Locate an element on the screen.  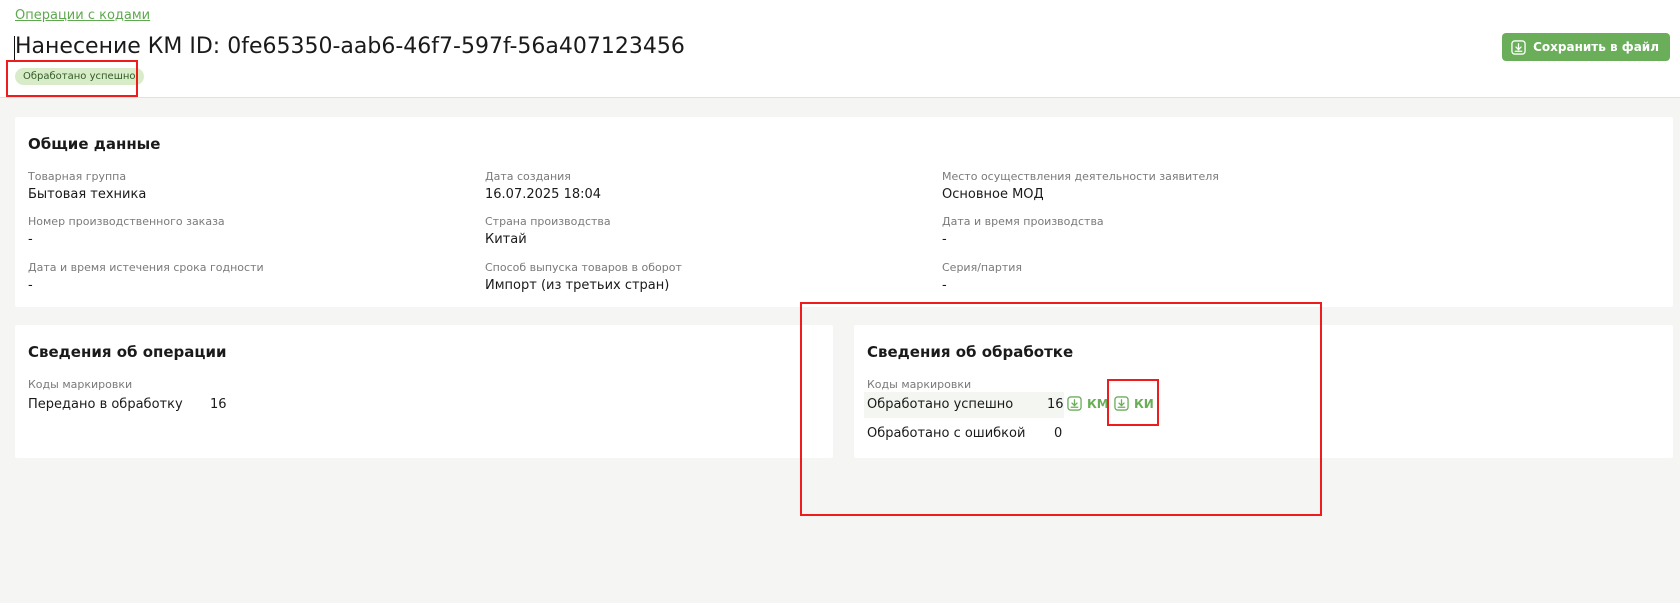
operation-info-title: Сведения об операции is located at coordinates (127, 352).